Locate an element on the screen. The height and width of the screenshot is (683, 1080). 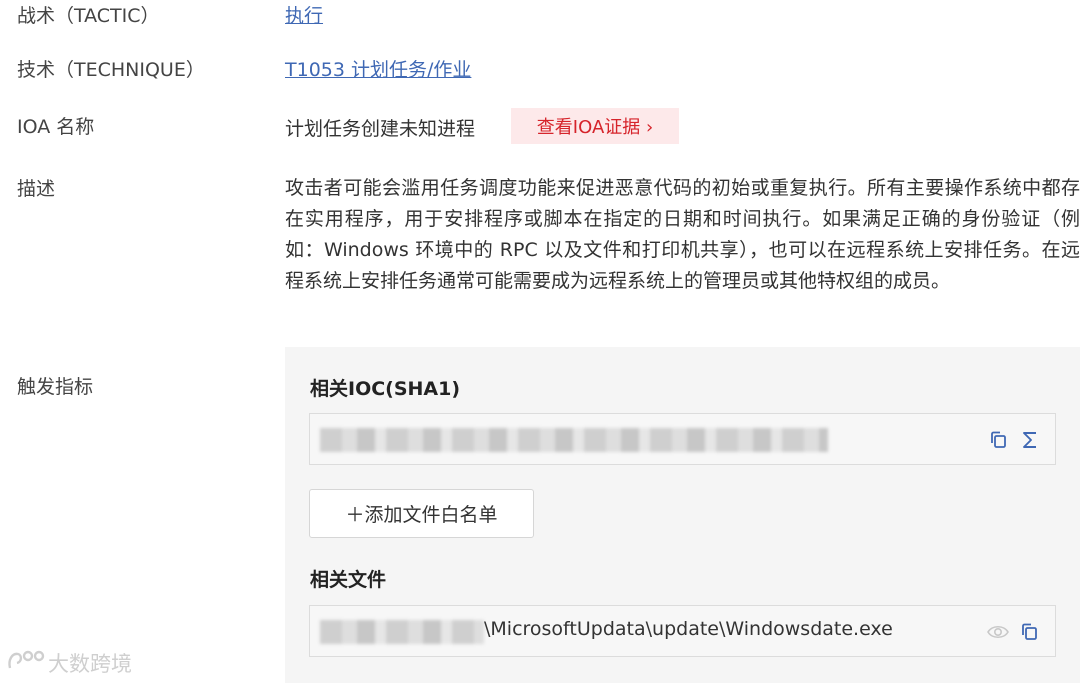
eye-icon is located at coordinates (997, 632).